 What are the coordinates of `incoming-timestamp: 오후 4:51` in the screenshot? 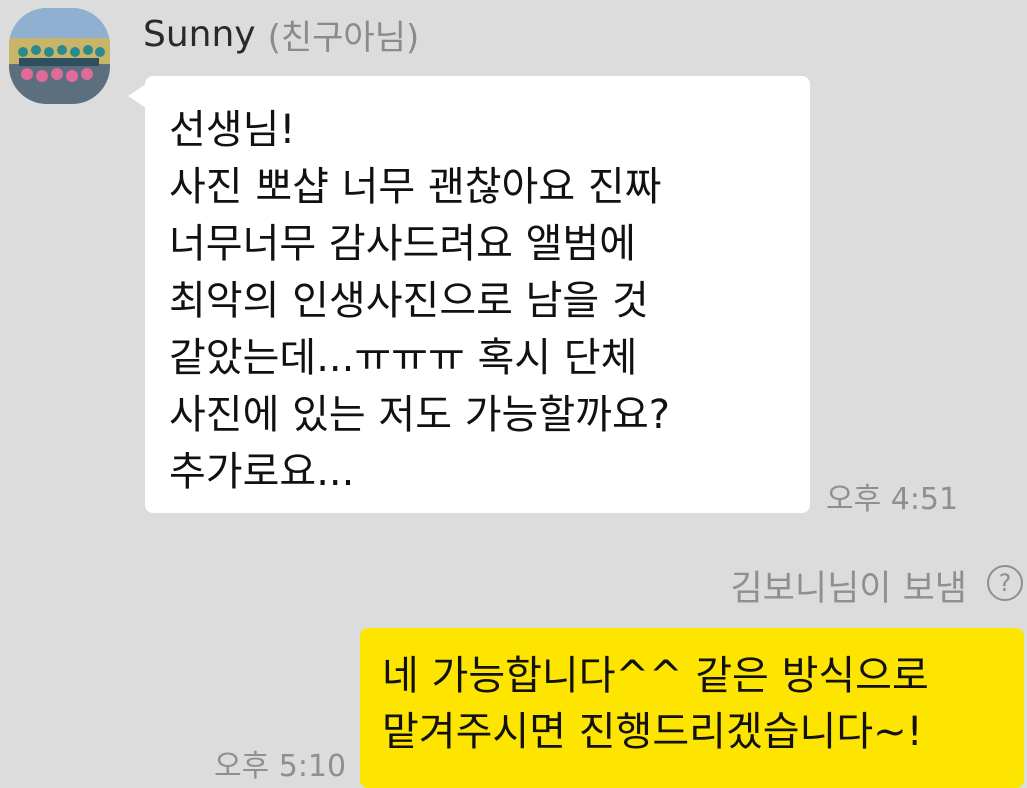 It's located at (892, 499).